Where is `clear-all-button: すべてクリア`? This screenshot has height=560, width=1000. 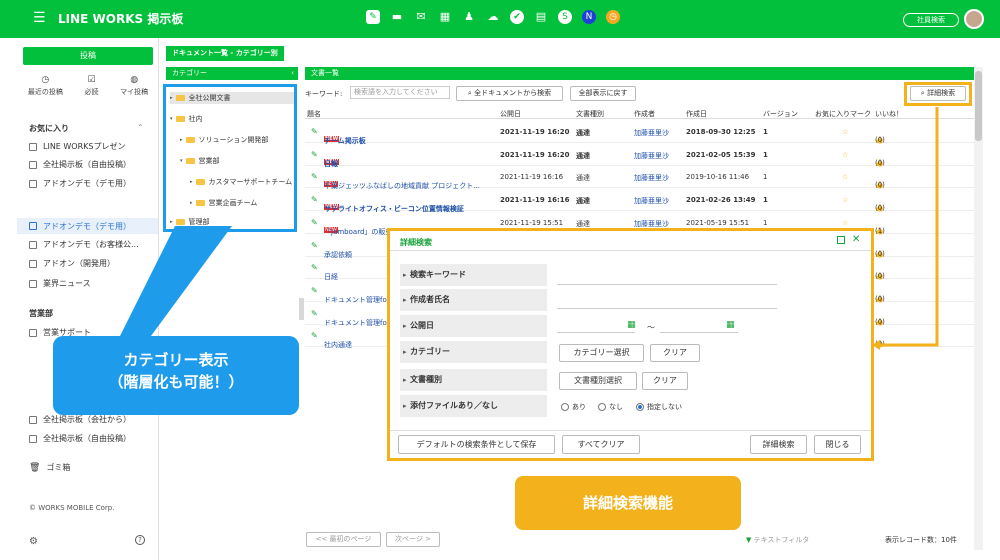
clear-all-button: すべてクリア is located at coordinates (601, 444).